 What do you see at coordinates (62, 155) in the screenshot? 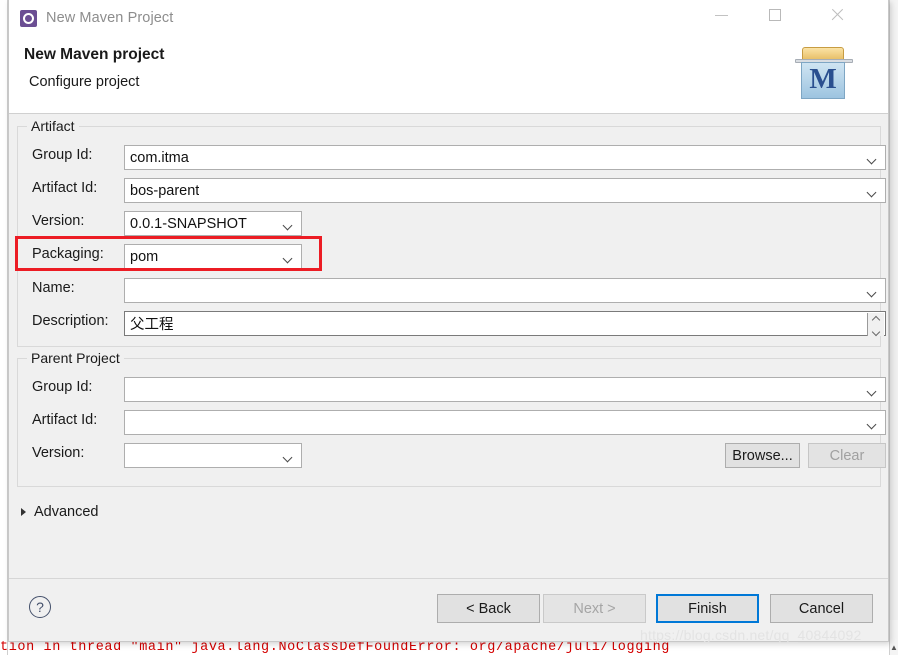
I see `artifact-group-id-label: Group Id:` at bounding box center [62, 155].